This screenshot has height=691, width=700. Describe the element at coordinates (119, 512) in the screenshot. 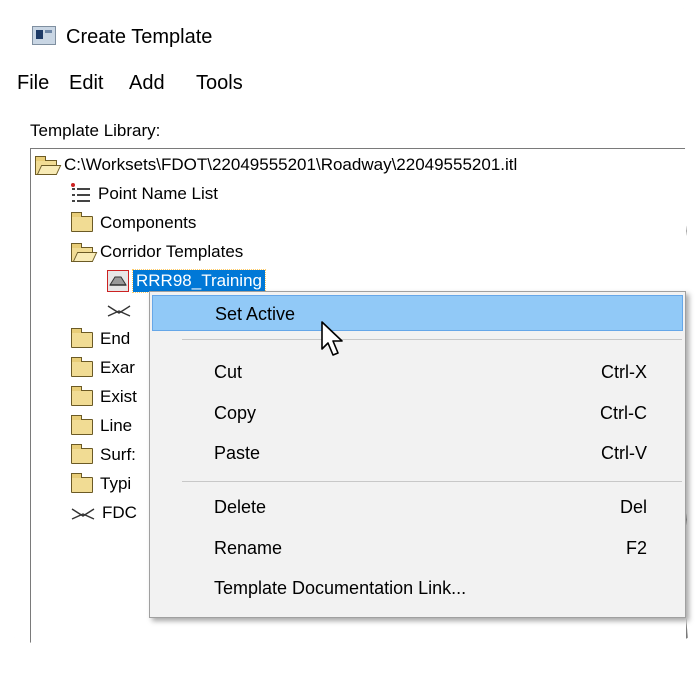

I see `tree-item-label: FDC` at that location.